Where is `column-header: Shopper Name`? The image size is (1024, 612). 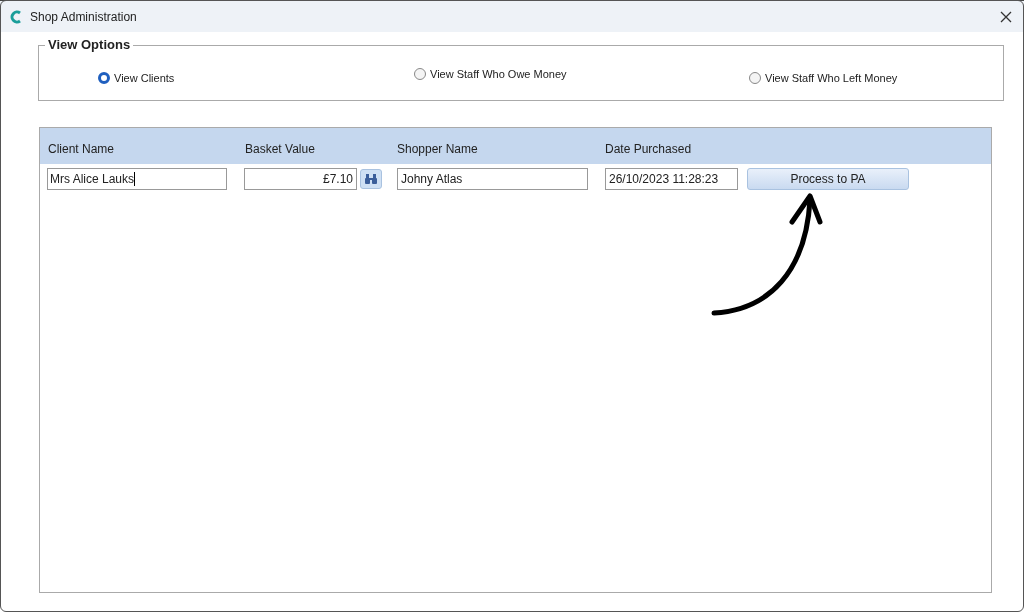 column-header: Shopper Name is located at coordinates (437, 149).